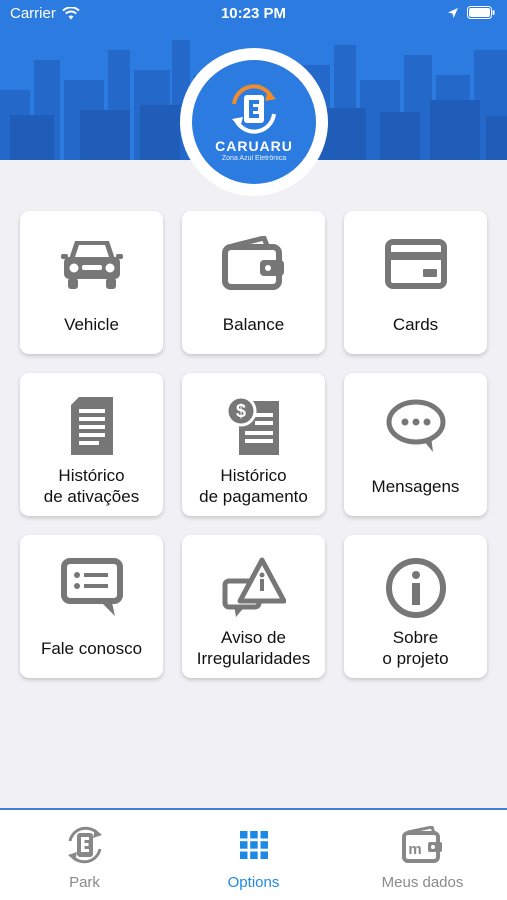 The height and width of the screenshot is (900, 507). What do you see at coordinates (421, 844) in the screenshot?
I see `wallet-id-icon: m` at bounding box center [421, 844].